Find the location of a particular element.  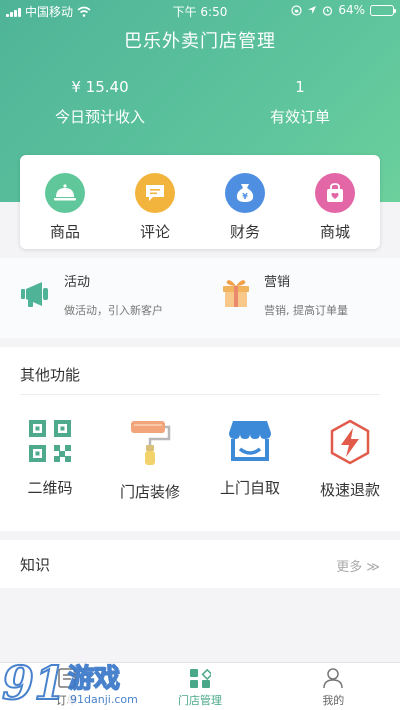

promo-activity-title: 活动 is located at coordinates (77, 282).